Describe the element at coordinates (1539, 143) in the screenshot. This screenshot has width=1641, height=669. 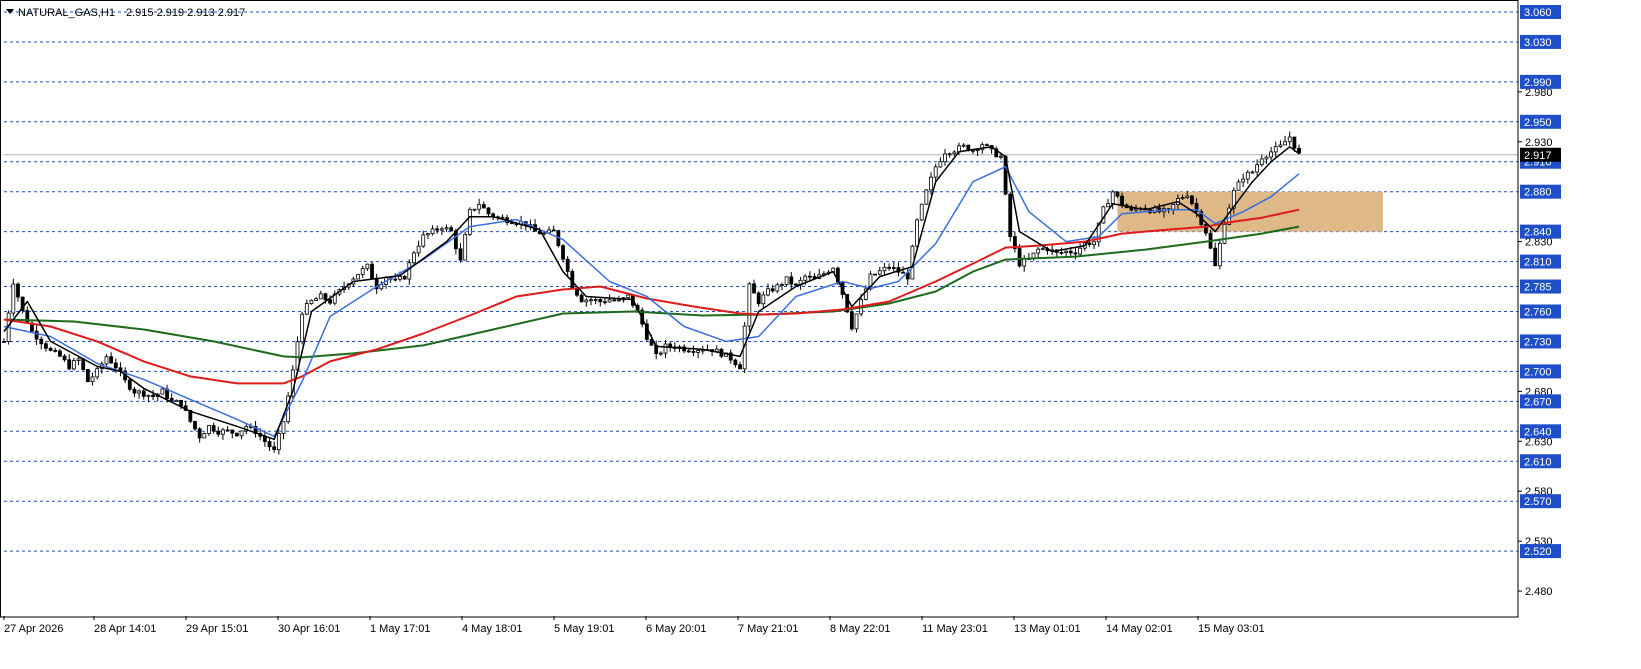
I see `price-tick-label: 2.930` at that location.